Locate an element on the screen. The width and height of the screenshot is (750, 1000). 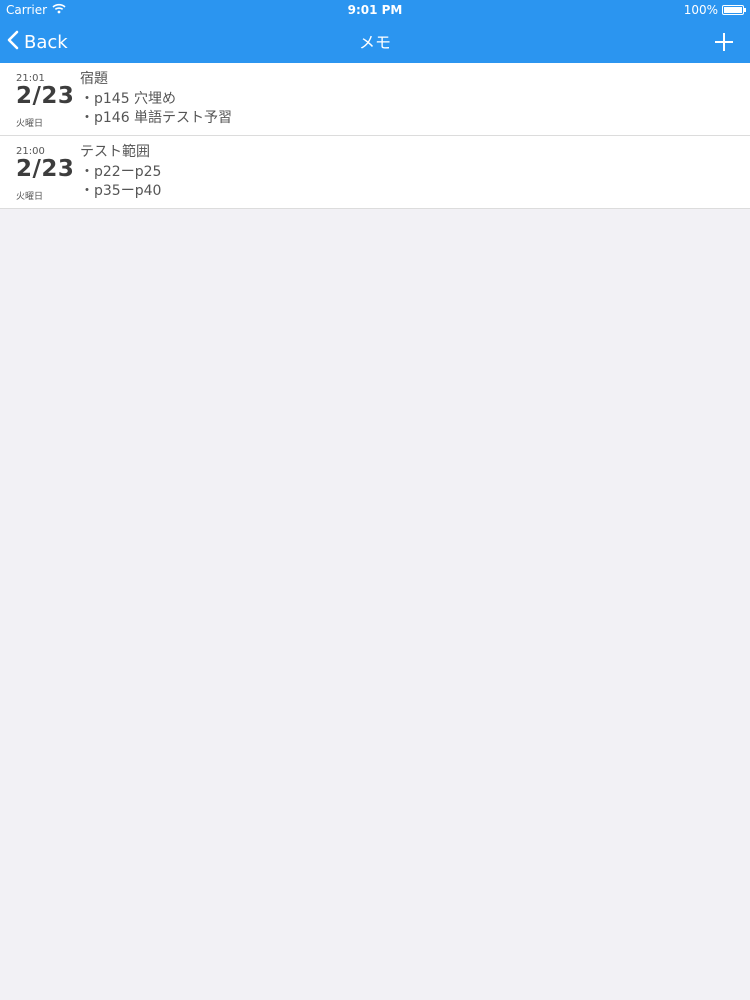
back-button: Back is located at coordinates (37, 42).